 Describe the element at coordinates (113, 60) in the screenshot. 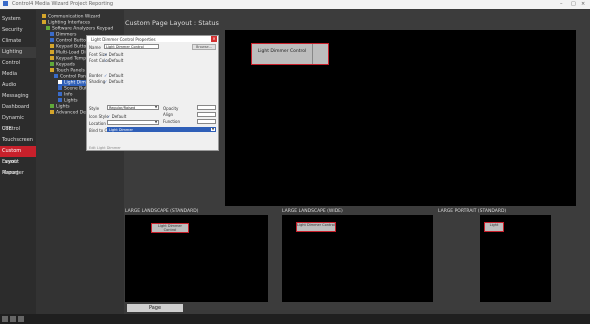

I see `font-color-default-checkbox: ✓ Default` at that location.